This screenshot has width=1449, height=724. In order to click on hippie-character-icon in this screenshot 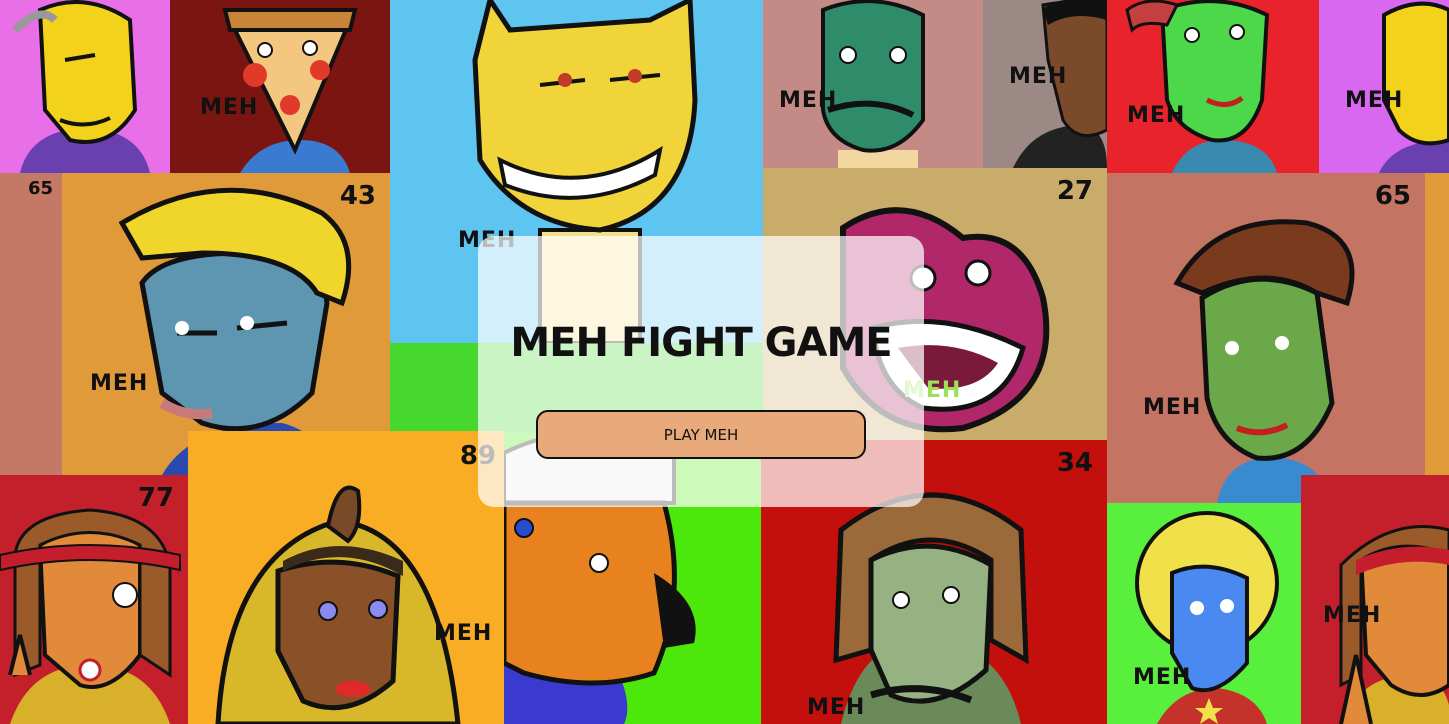, I will do `click(1394, 624)`.